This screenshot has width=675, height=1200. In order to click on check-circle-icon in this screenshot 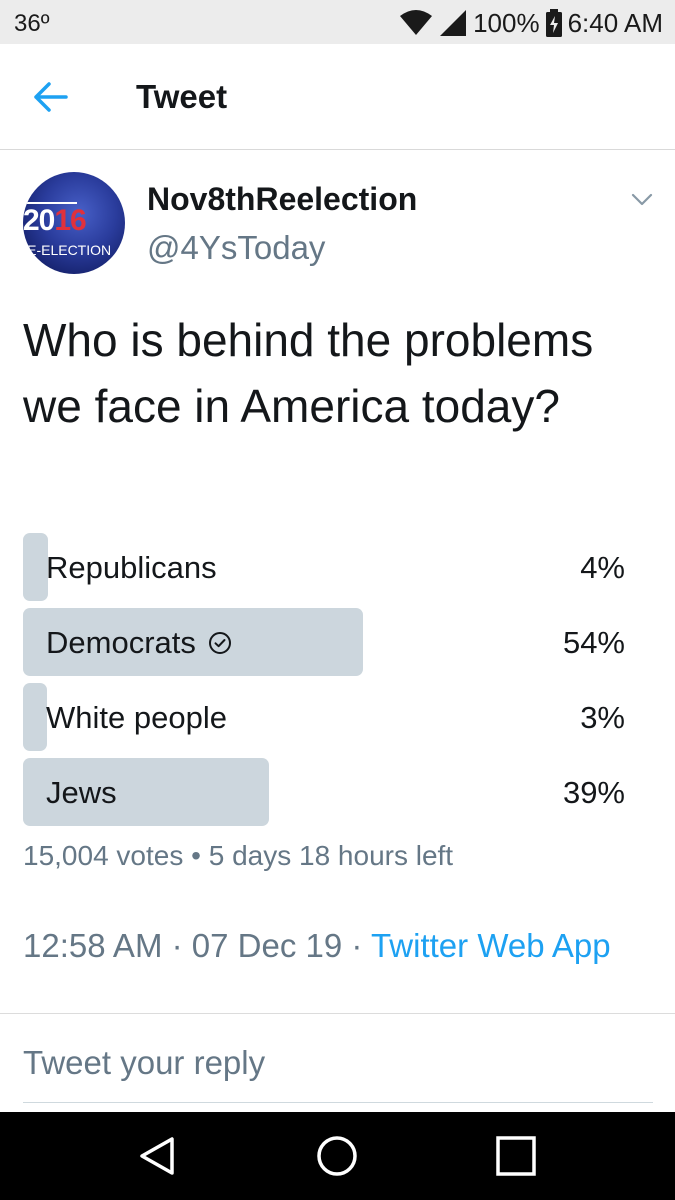, I will do `click(219, 643)`.